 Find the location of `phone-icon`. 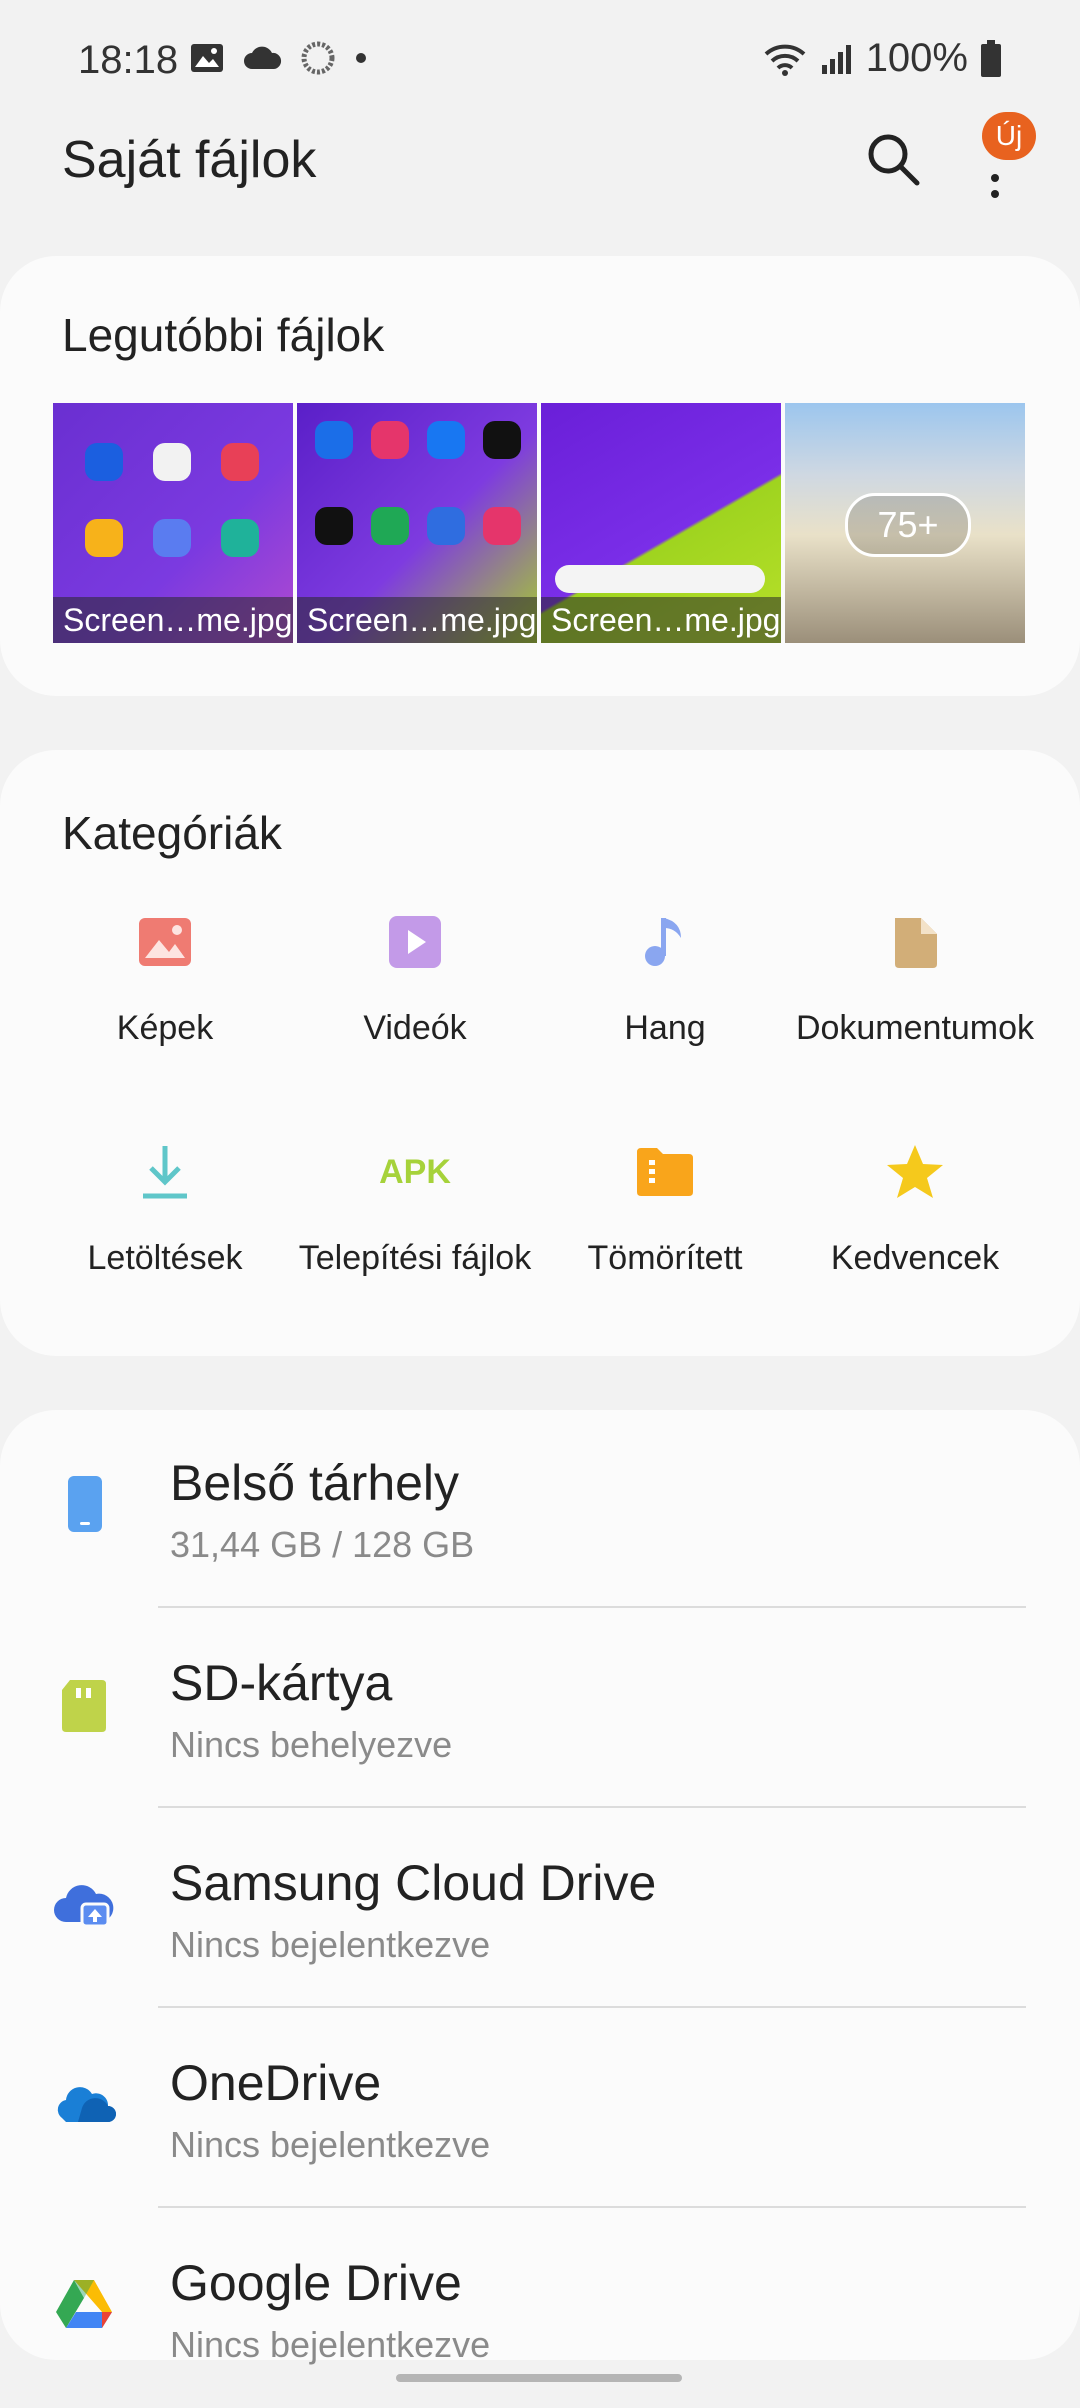

phone-icon is located at coordinates (85, 1504).